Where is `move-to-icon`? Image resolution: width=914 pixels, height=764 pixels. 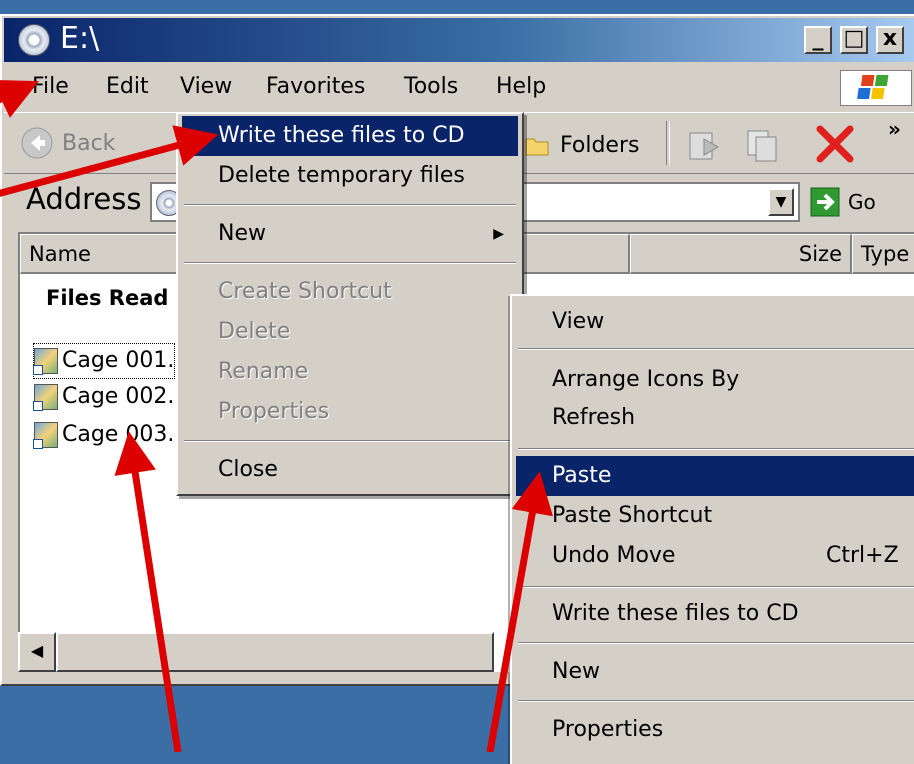
move-to-icon is located at coordinates (704, 146).